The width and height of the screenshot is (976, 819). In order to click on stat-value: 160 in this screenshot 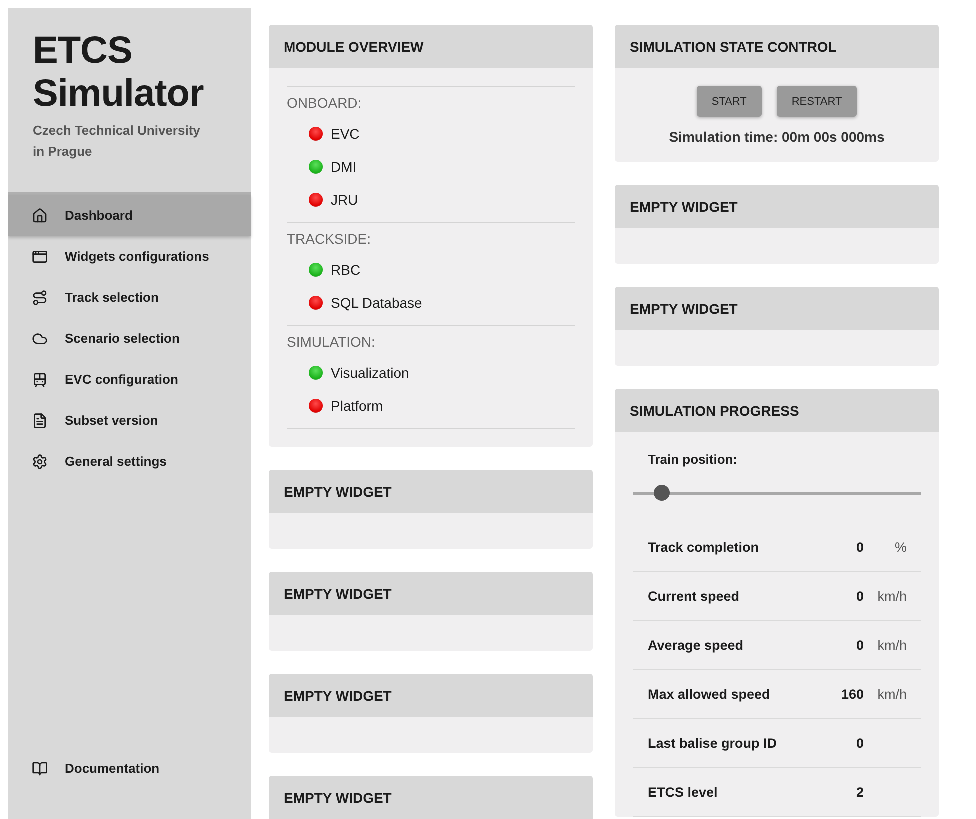, I will do `click(852, 694)`.